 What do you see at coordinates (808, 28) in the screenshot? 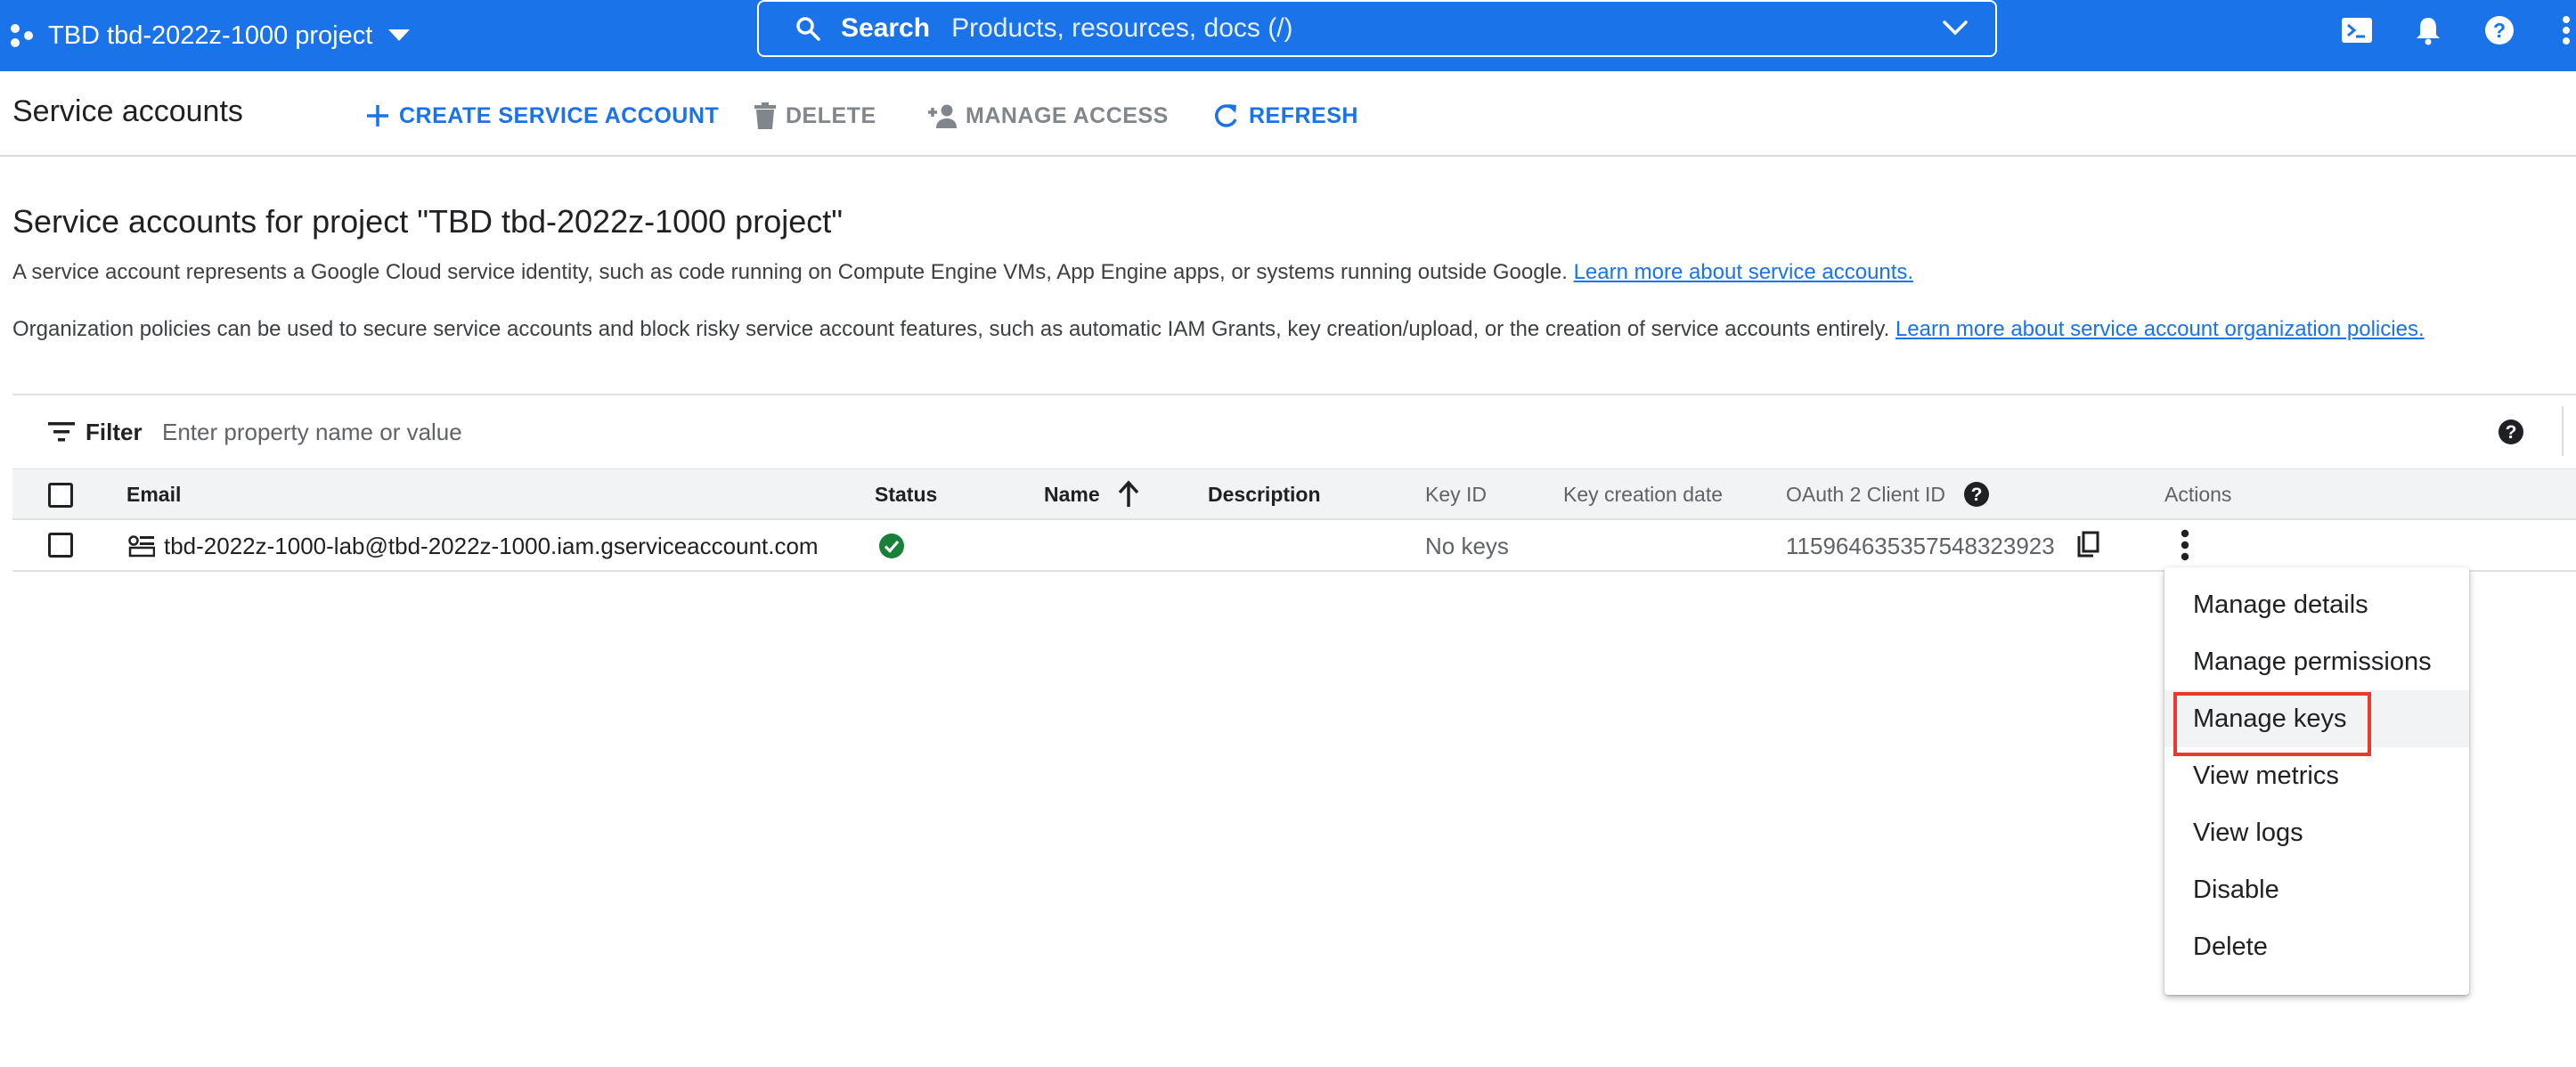
I see `search-icon` at bounding box center [808, 28].